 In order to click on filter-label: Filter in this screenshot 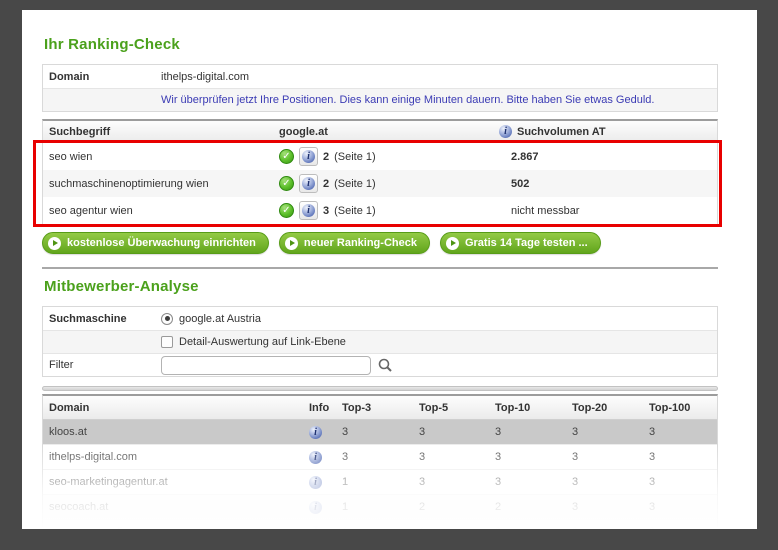, I will do `click(61, 365)`.